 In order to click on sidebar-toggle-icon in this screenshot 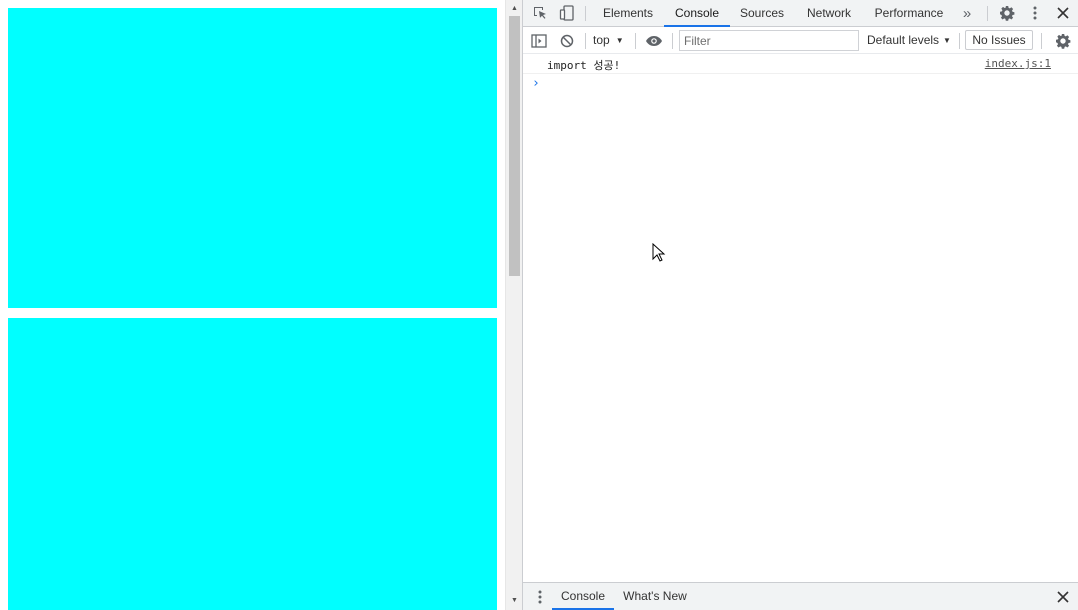, I will do `click(539, 40)`.